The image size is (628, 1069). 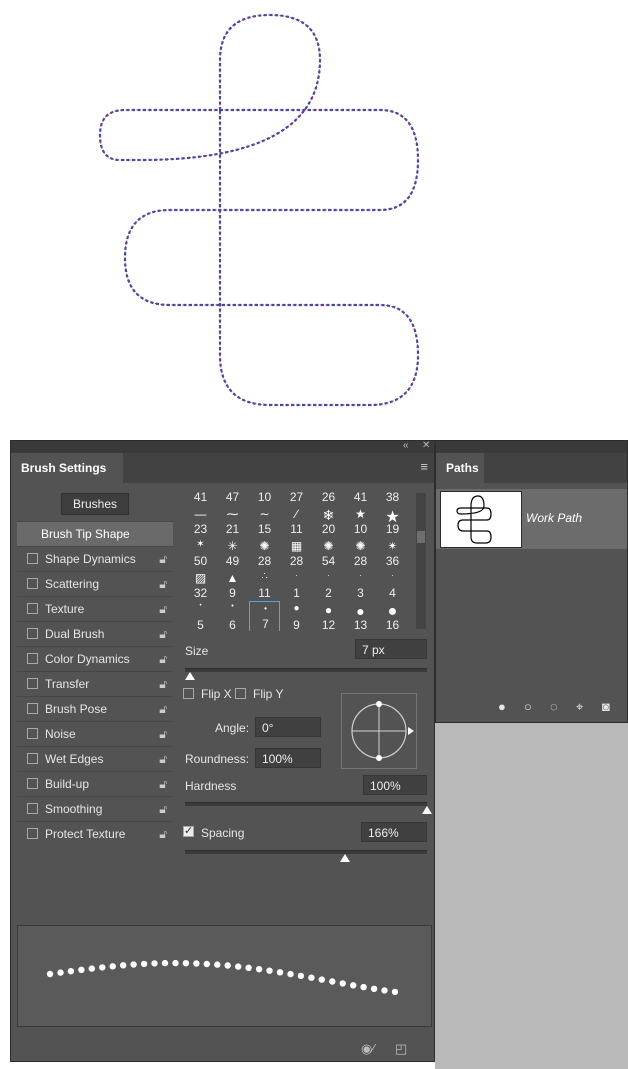 What do you see at coordinates (424, 466) in the screenshot?
I see `hamburger-icon: ≡` at bounding box center [424, 466].